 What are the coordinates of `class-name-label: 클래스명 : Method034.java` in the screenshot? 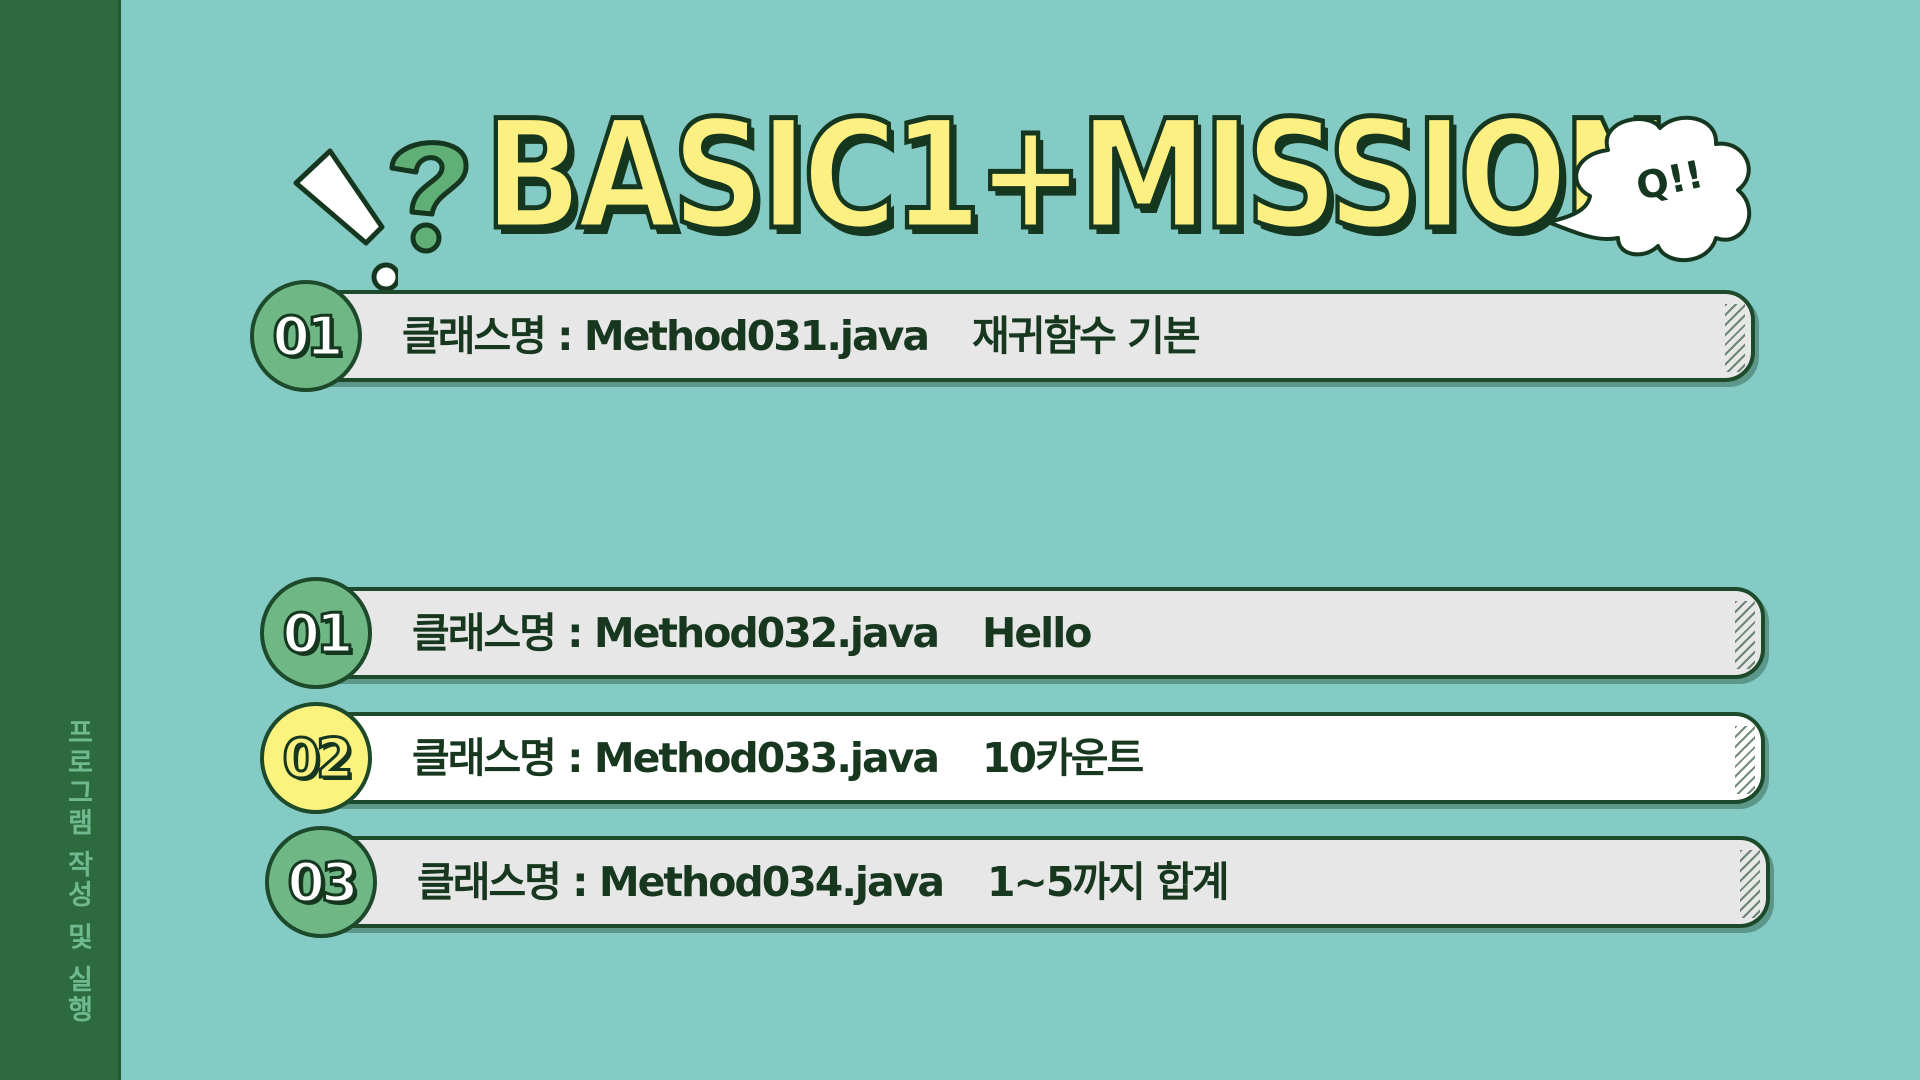 It's located at (681, 882).